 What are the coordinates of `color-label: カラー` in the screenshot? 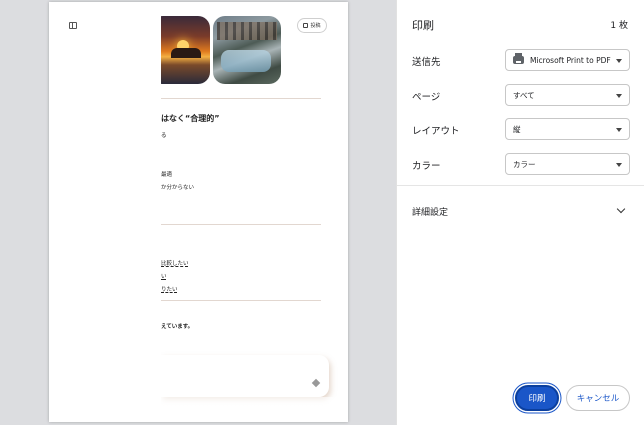 It's located at (426, 166).